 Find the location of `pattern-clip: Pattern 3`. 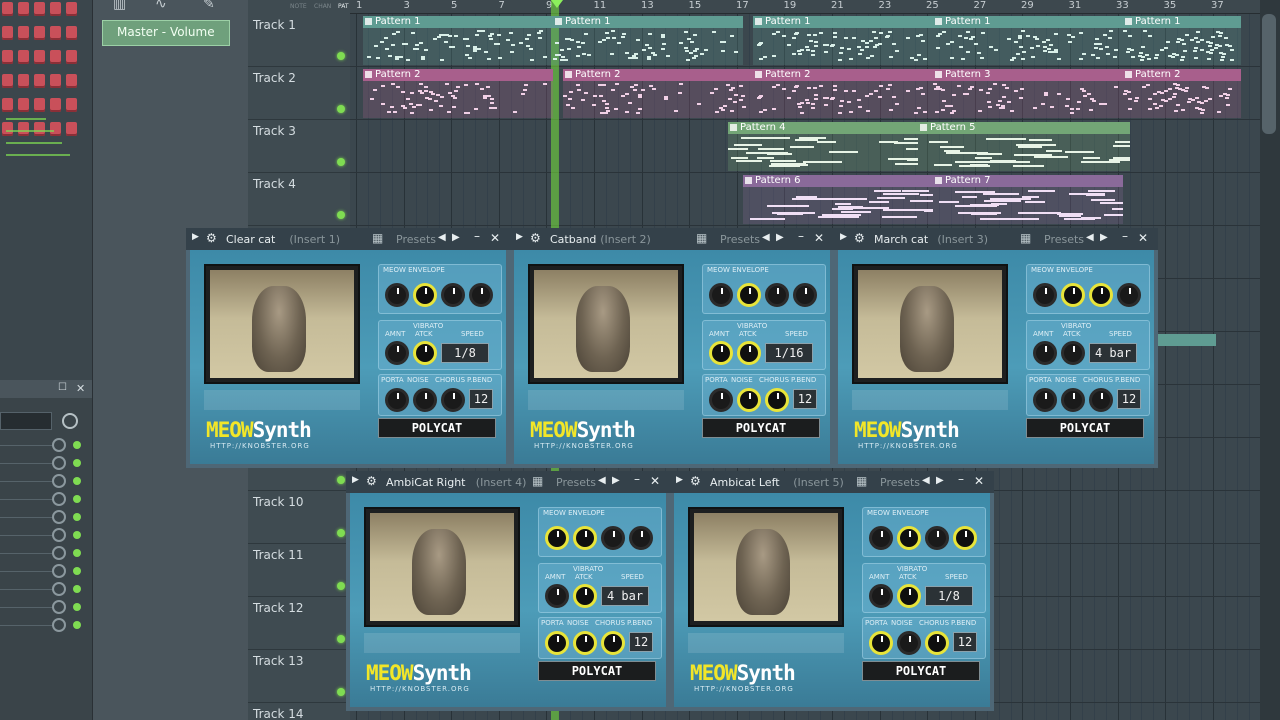

pattern-clip: Pattern 3 is located at coordinates (1028, 93).